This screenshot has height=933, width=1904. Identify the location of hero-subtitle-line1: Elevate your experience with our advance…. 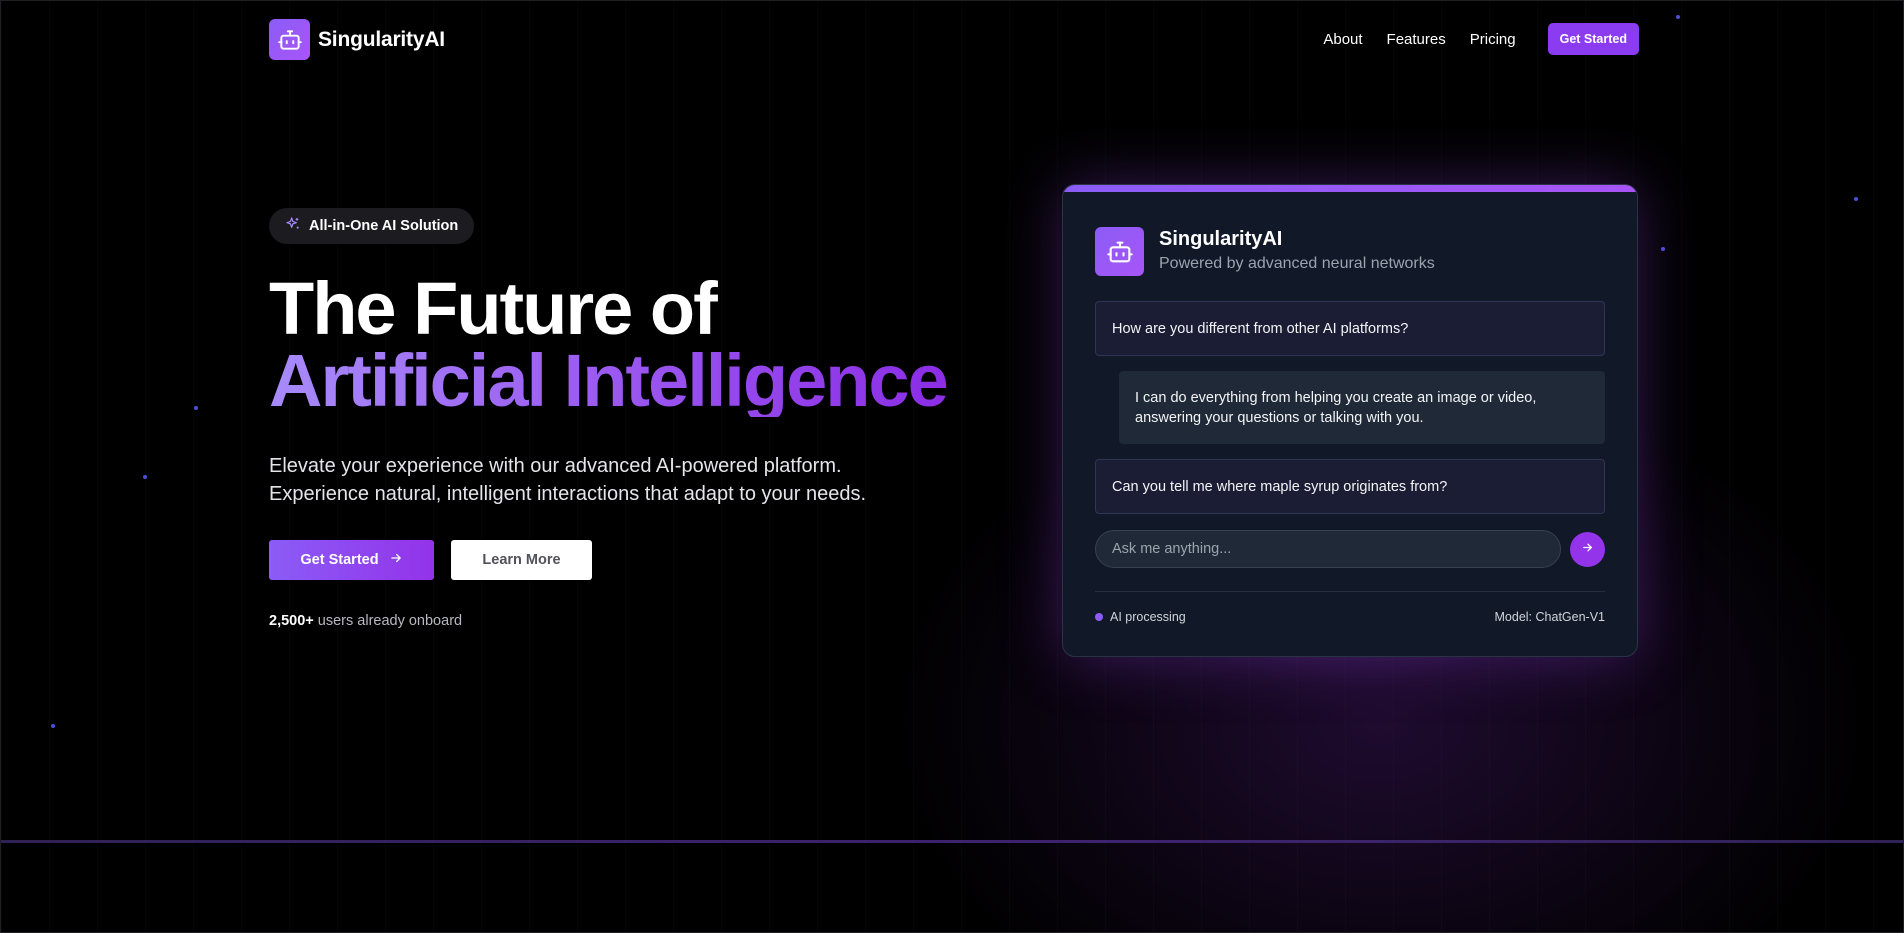
(555, 466).